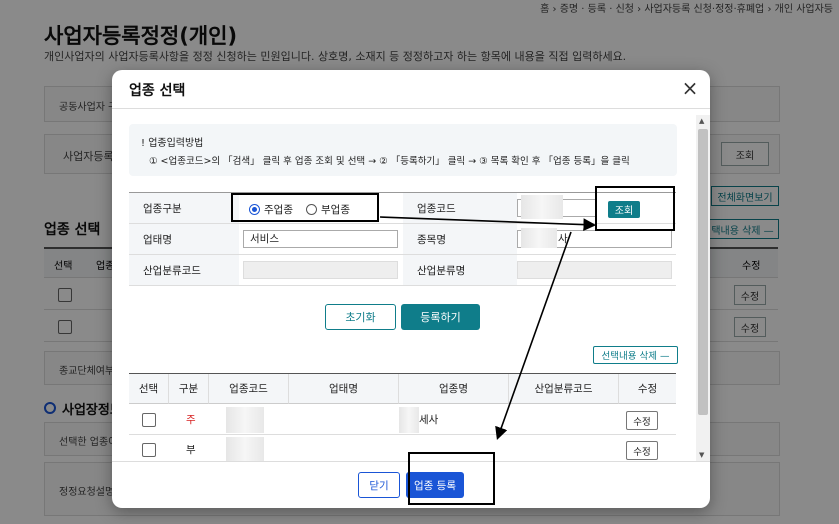  Describe the element at coordinates (488, 328) in the screenshot. I see `annotation-arrows` at that location.